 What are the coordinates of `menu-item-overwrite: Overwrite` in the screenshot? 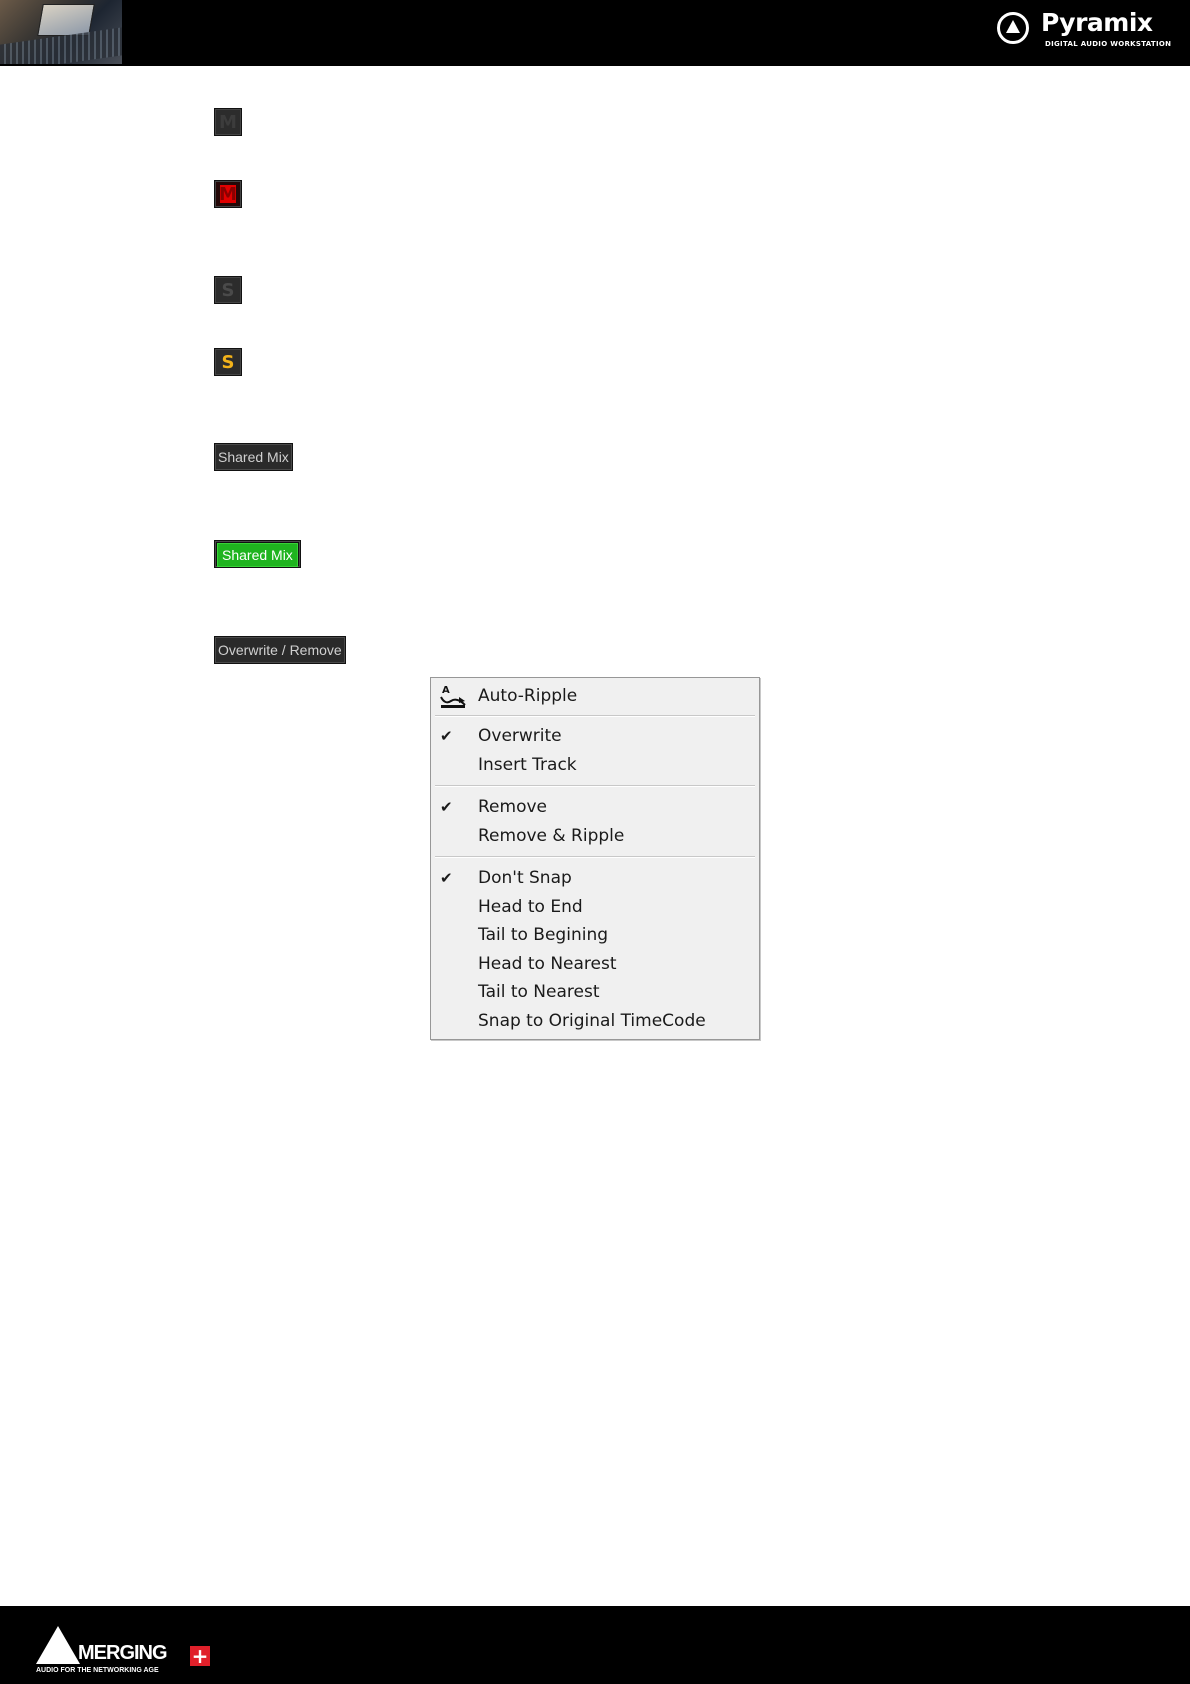 It's located at (520, 736).